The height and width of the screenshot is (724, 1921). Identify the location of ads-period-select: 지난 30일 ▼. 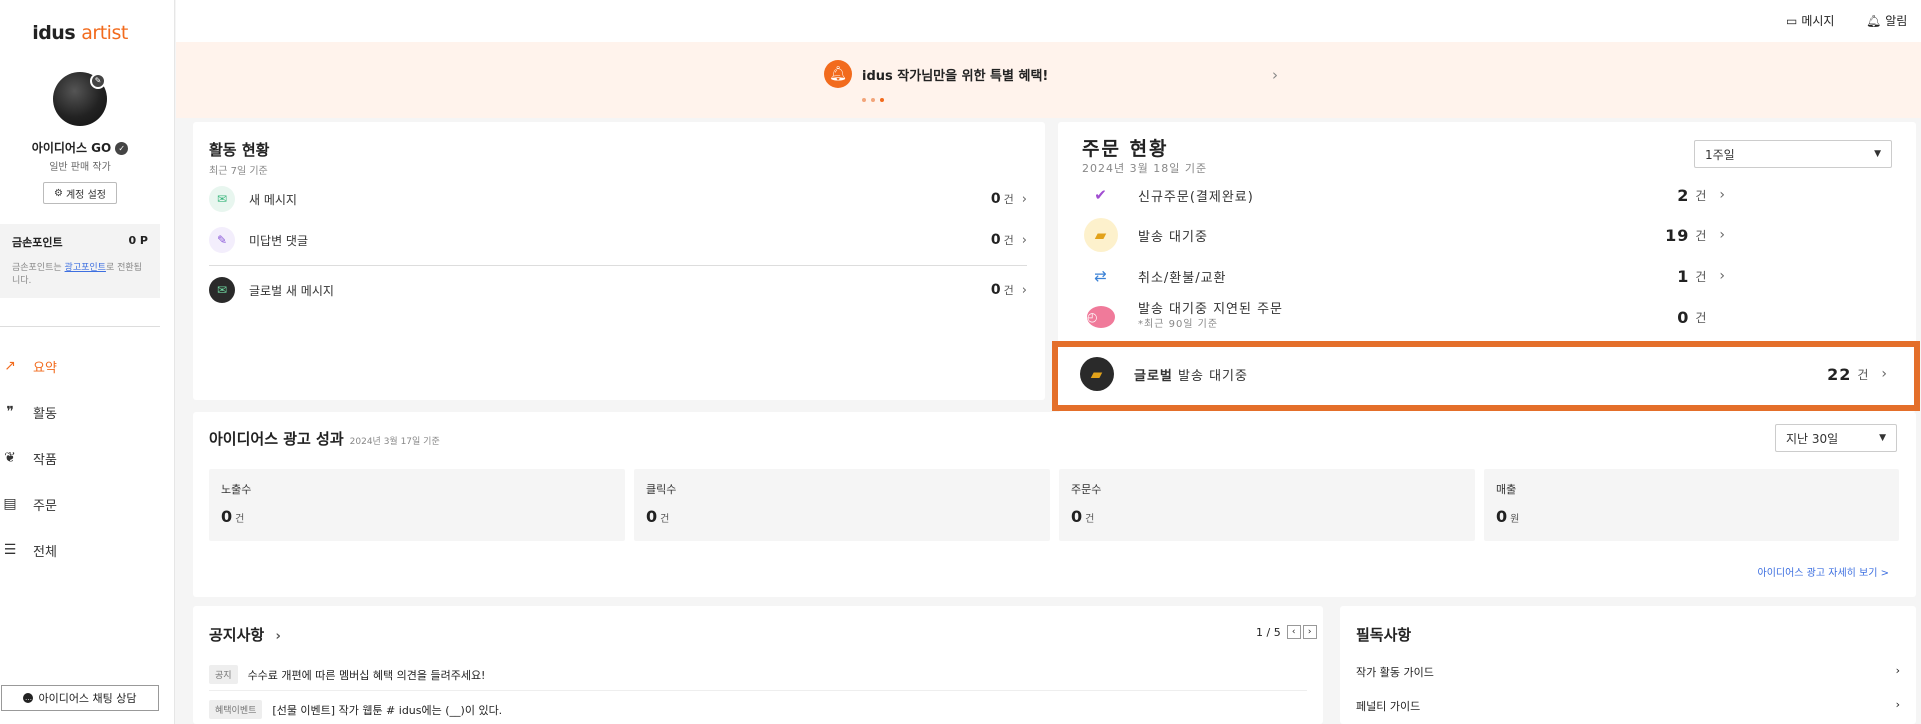
(1836, 438).